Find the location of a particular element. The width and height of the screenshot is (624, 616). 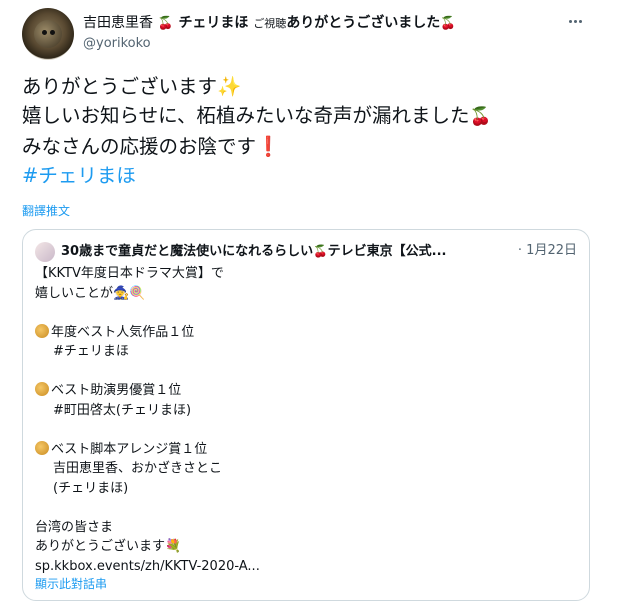

avatar-eye-left is located at coordinates (44, 32).